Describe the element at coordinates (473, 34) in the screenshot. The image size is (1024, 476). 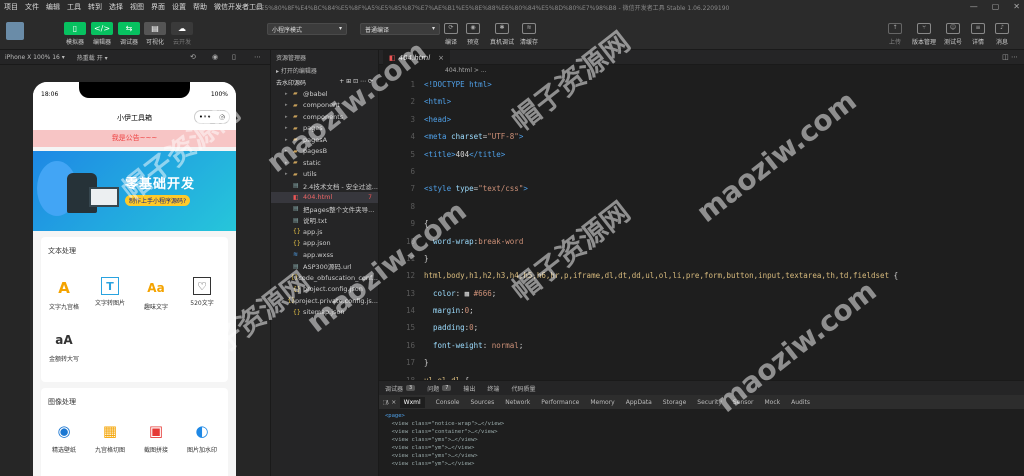
I see `preview-button: ◉ 预览` at that location.